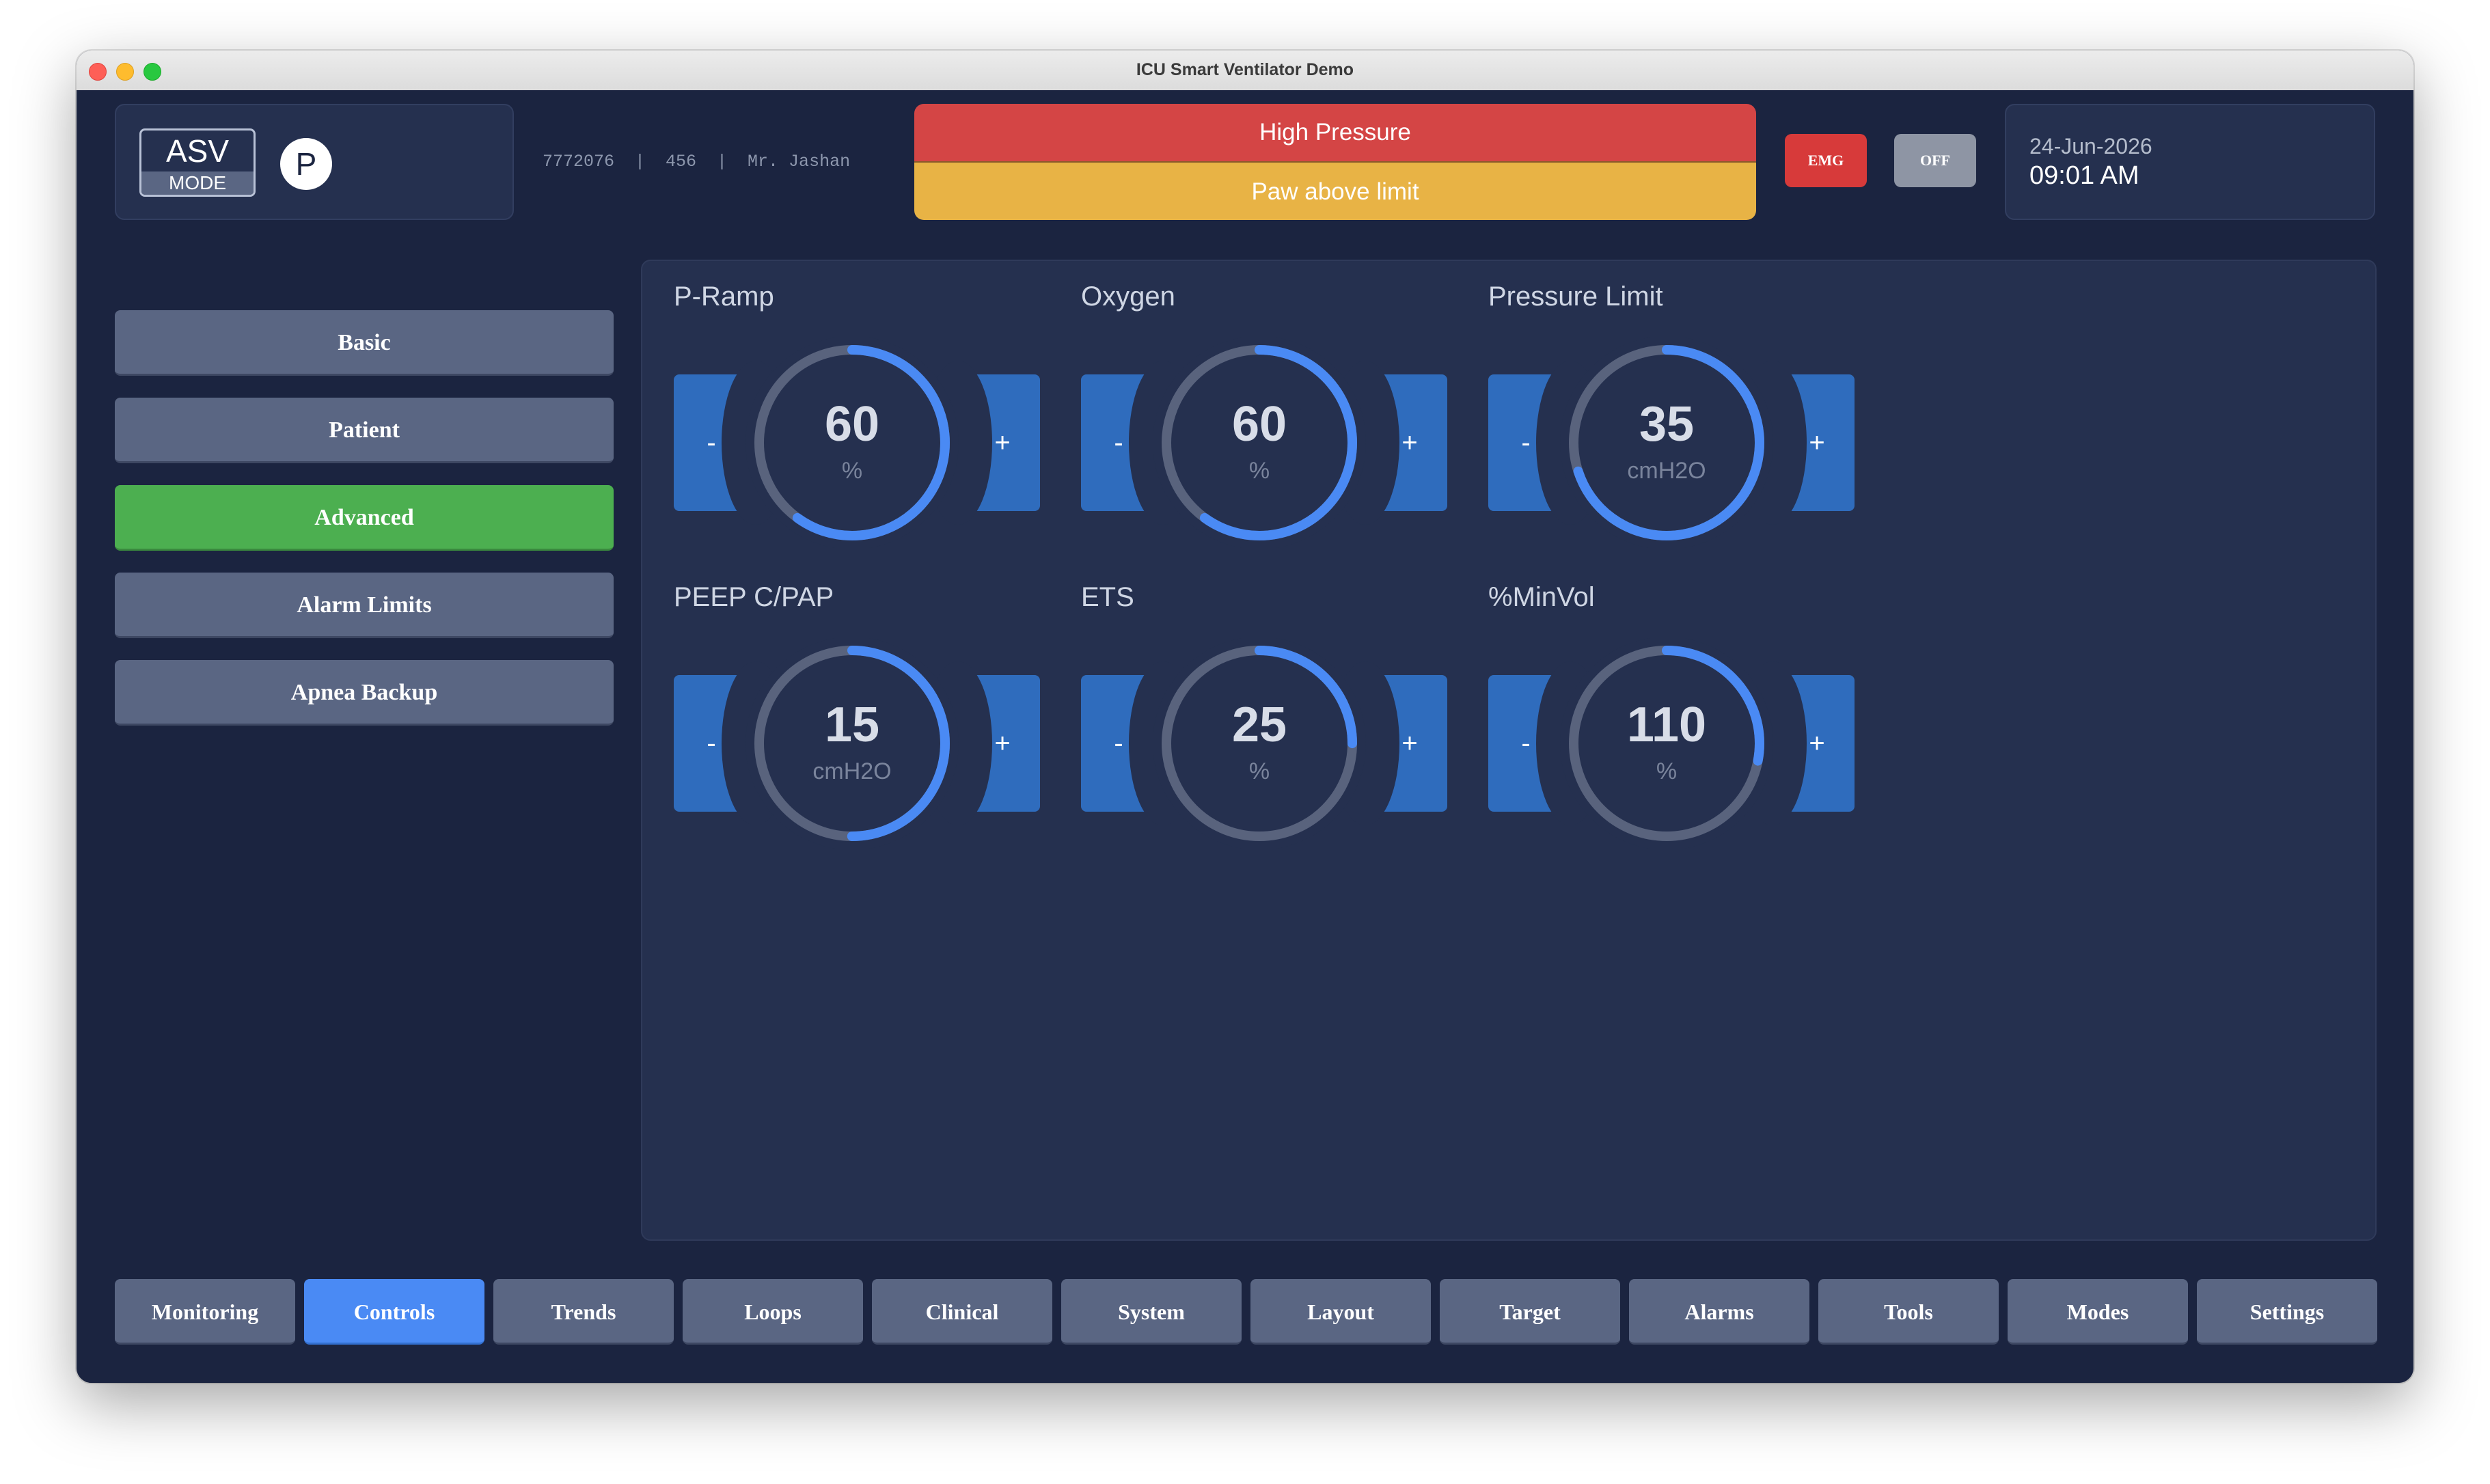 The height and width of the screenshot is (1484, 2490). What do you see at coordinates (2084, 176) in the screenshot?
I see `time-display: 09:01 AM` at bounding box center [2084, 176].